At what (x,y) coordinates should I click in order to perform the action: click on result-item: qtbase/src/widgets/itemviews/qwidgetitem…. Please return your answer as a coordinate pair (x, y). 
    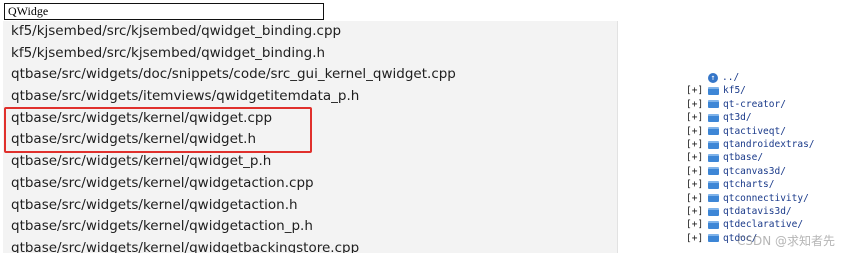
    Looking at the image, I should click on (310, 97).